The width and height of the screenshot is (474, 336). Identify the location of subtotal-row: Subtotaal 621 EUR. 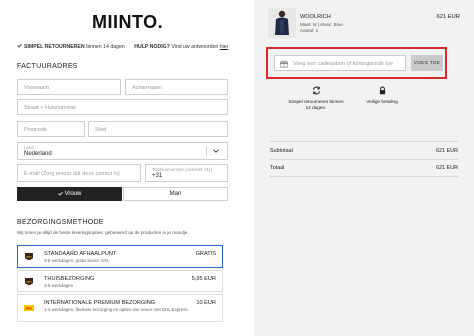
(364, 151).